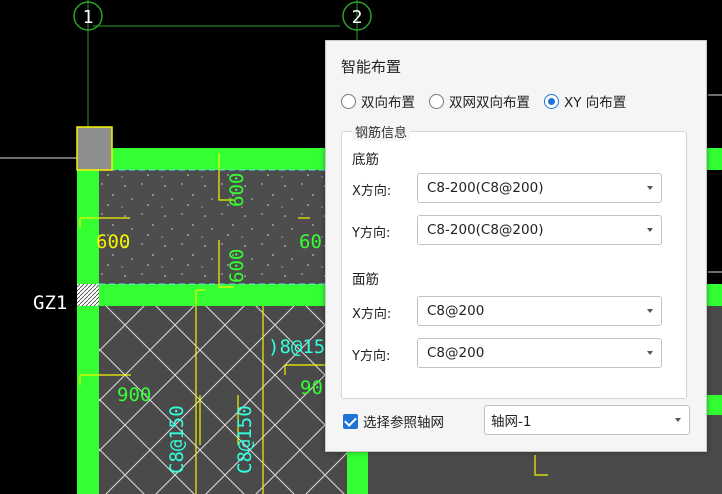 The width and height of the screenshot is (722, 494). I want to click on radio-label: 双向布置, so click(388, 103).